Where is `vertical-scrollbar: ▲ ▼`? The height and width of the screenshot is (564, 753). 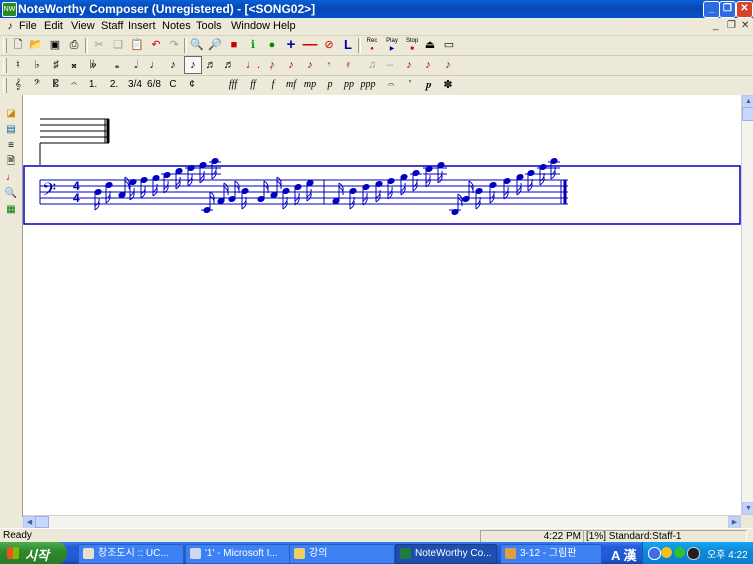 vertical-scrollbar: ▲ ▼ is located at coordinates (747, 305).